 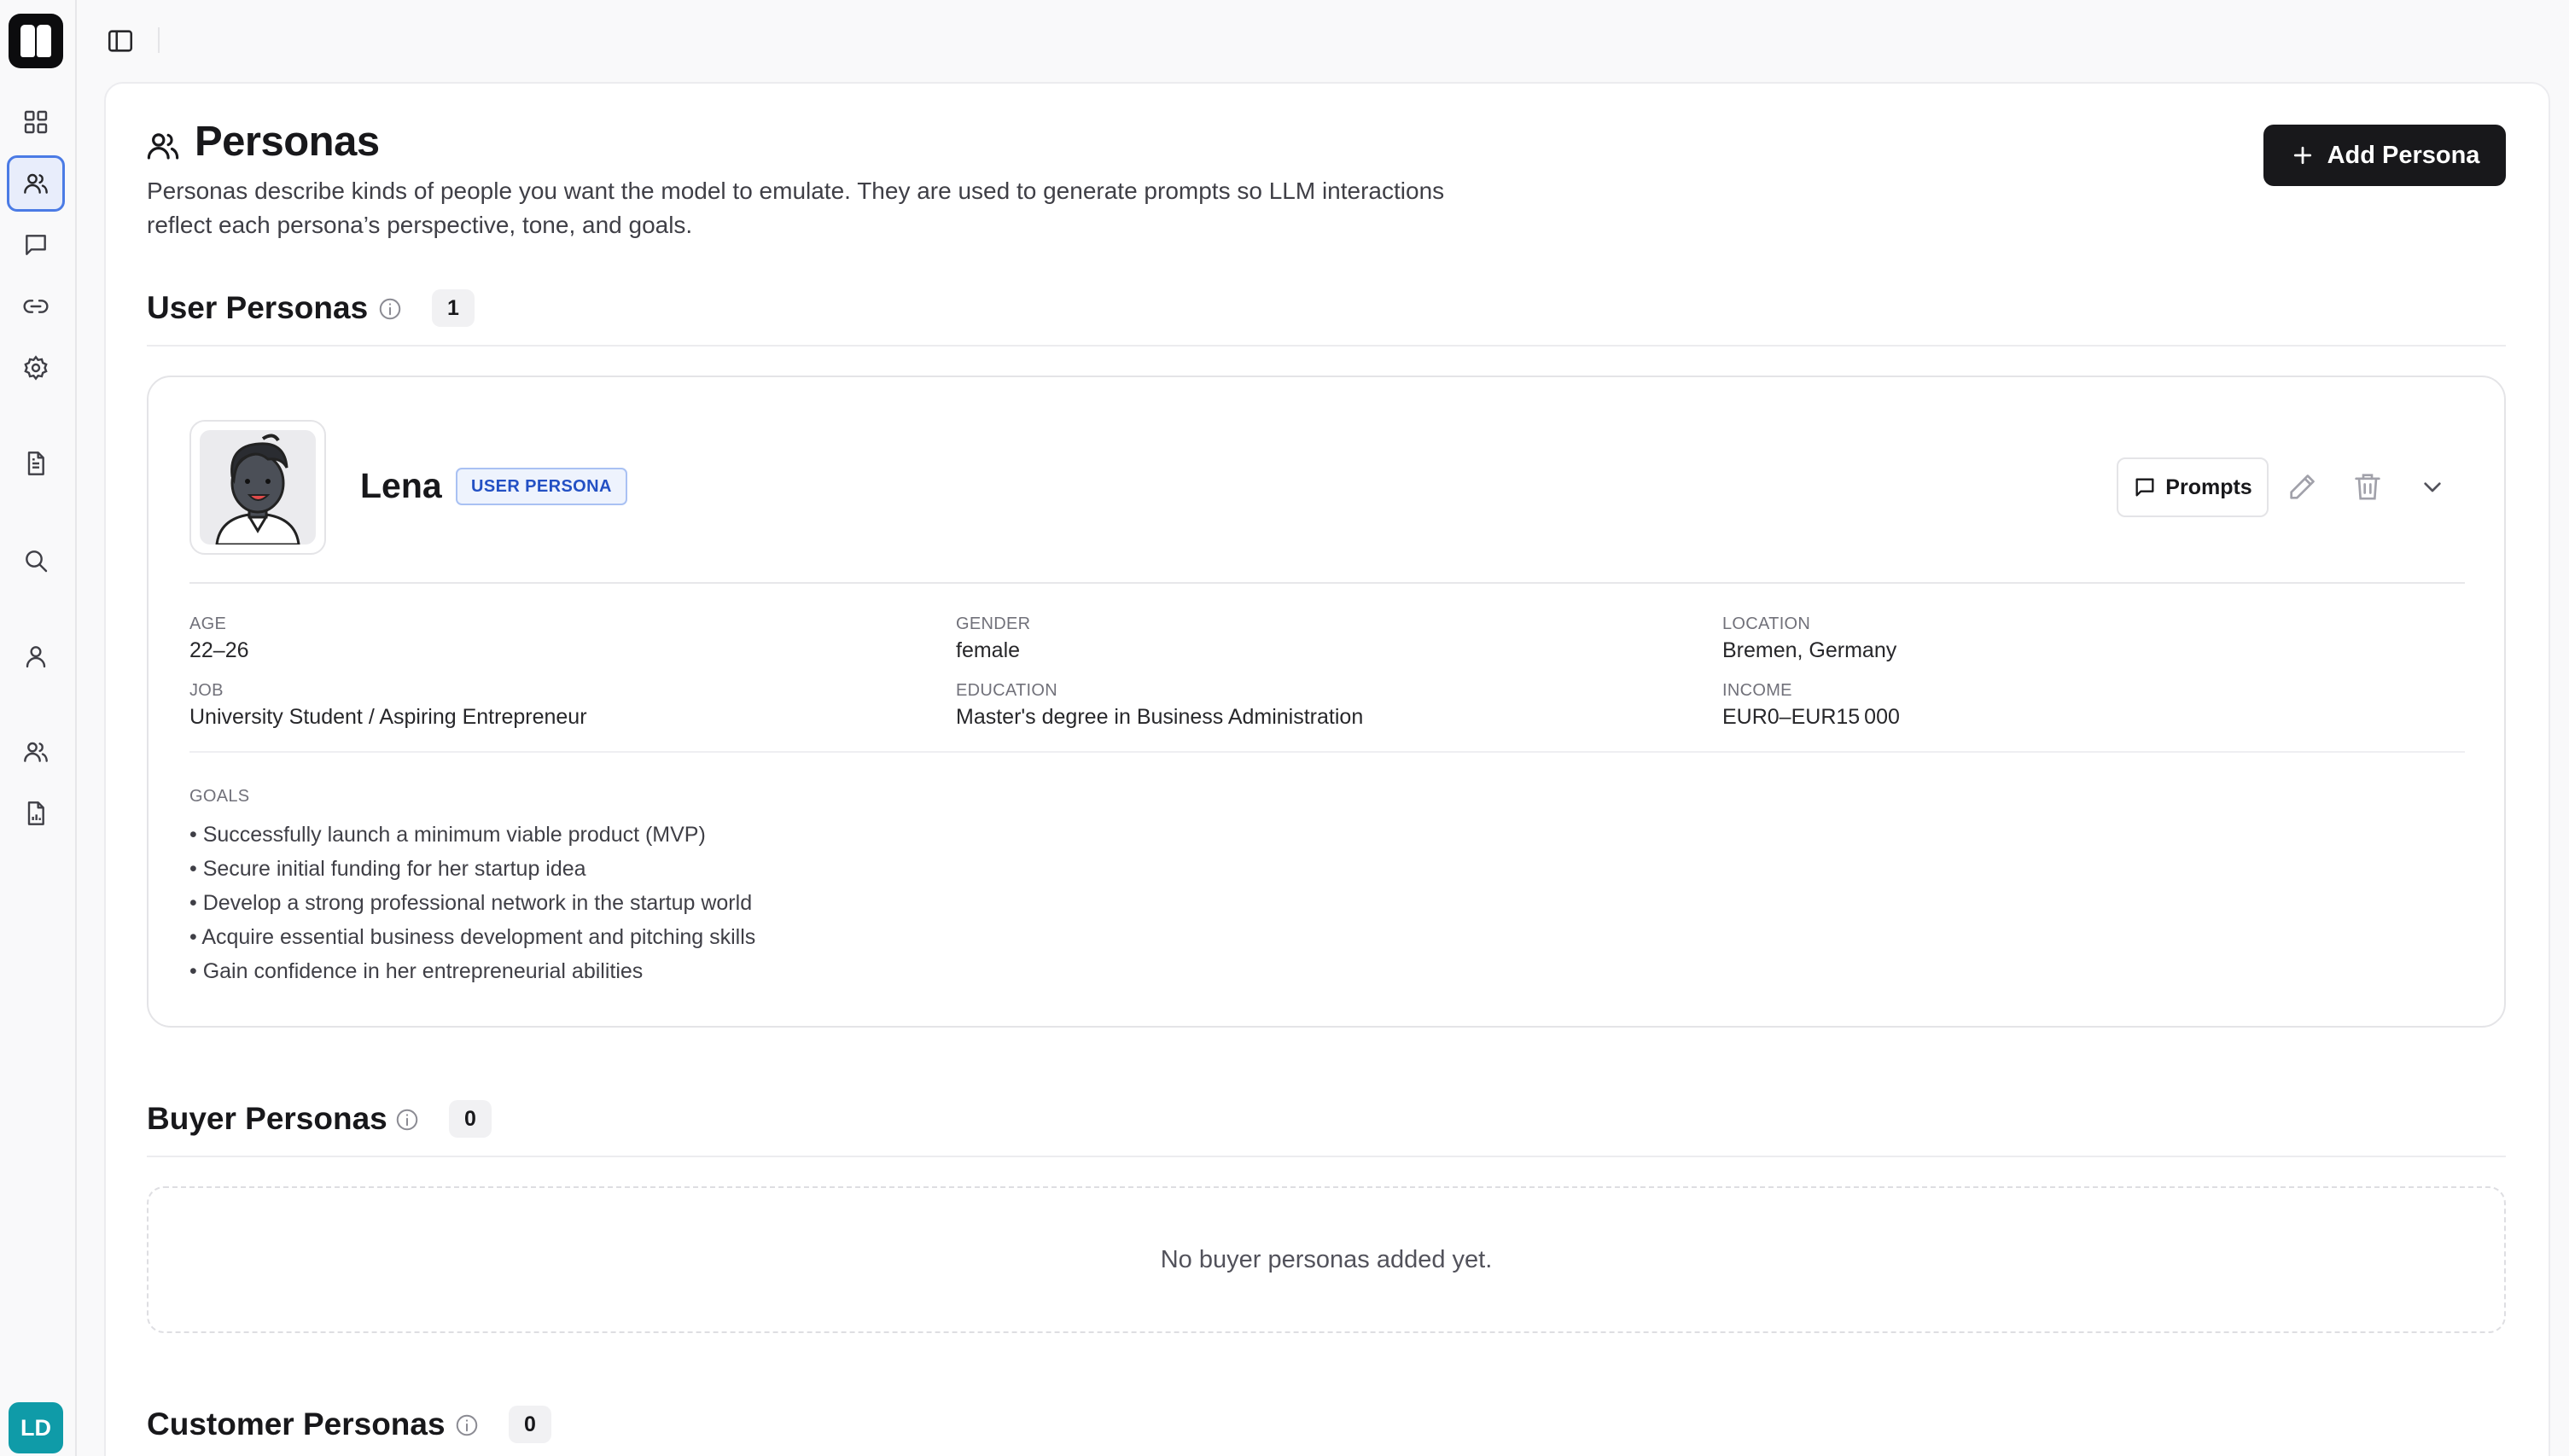 I want to click on chat-icon, so click(x=36, y=245).